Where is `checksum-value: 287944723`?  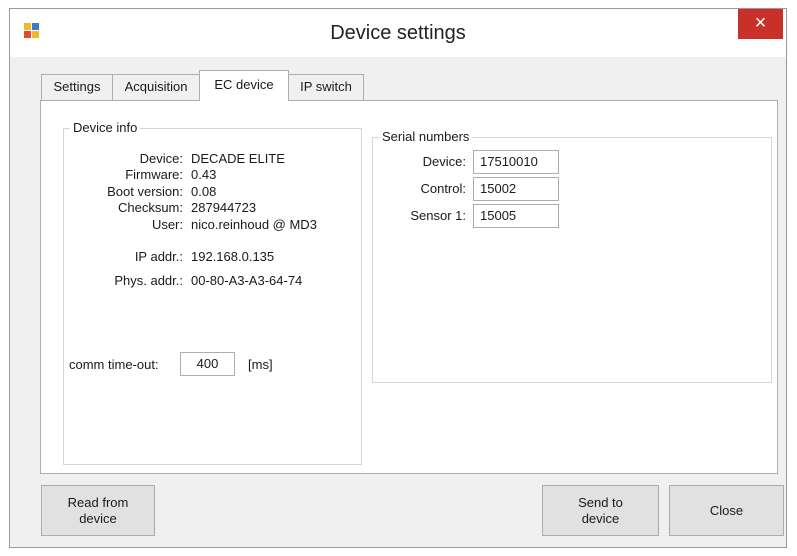 checksum-value: 287944723 is located at coordinates (224, 207).